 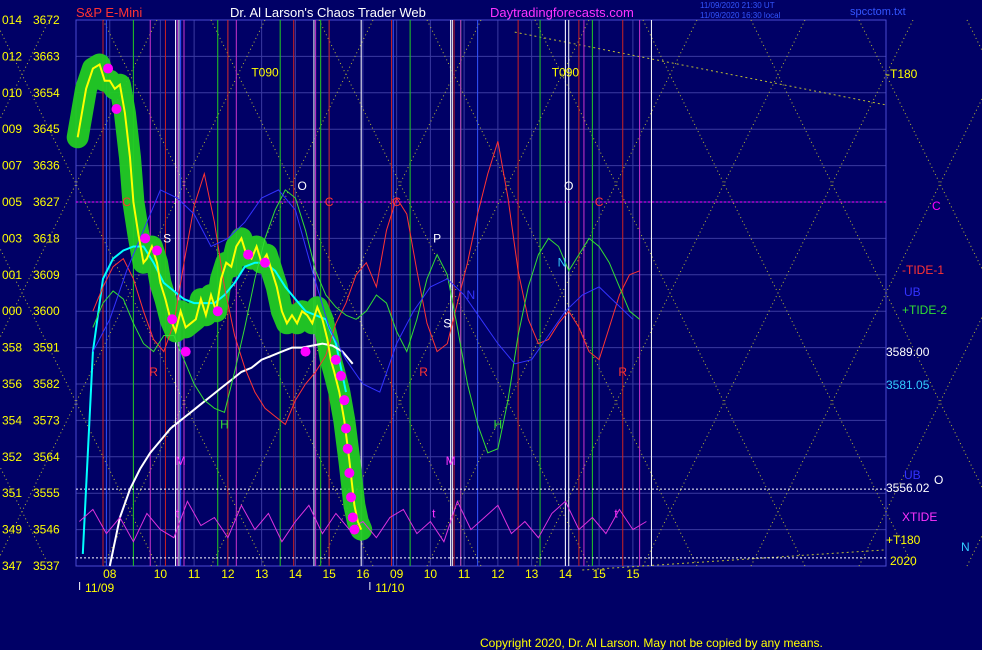 What do you see at coordinates (46, 384) in the screenshot?
I see `y-tick-right: 3582` at bounding box center [46, 384].